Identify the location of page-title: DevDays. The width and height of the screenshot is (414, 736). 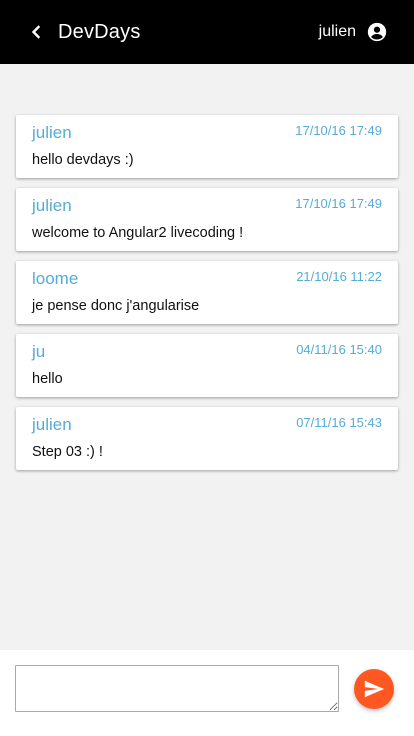
(99, 31).